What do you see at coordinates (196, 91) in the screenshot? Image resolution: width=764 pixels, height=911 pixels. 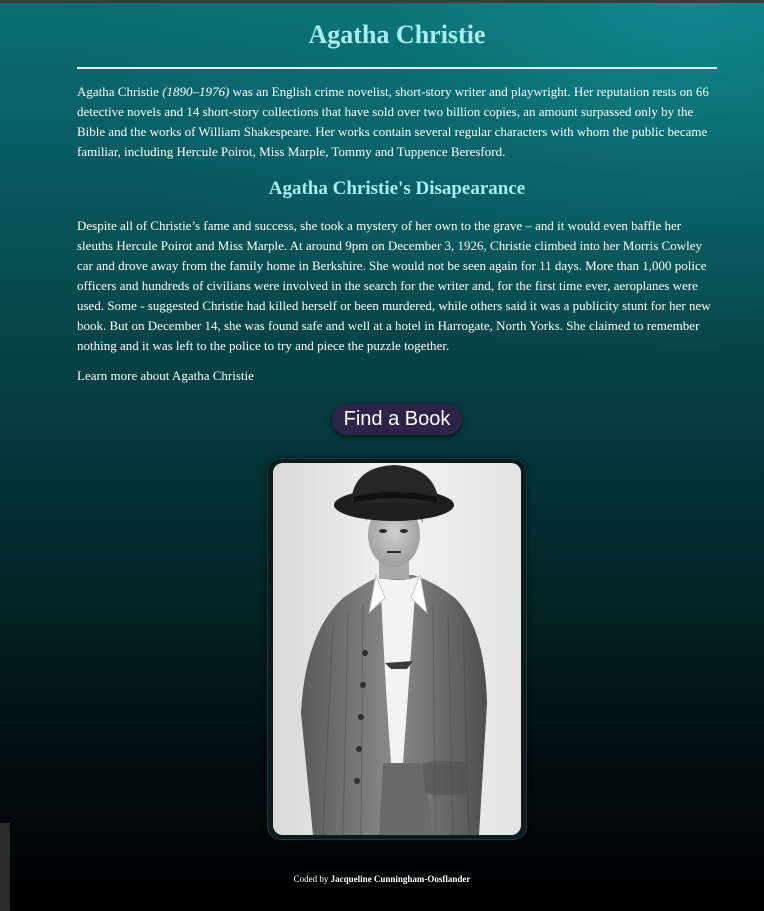 I see `intro-years: (1890–1976)` at bounding box center [196, 91].